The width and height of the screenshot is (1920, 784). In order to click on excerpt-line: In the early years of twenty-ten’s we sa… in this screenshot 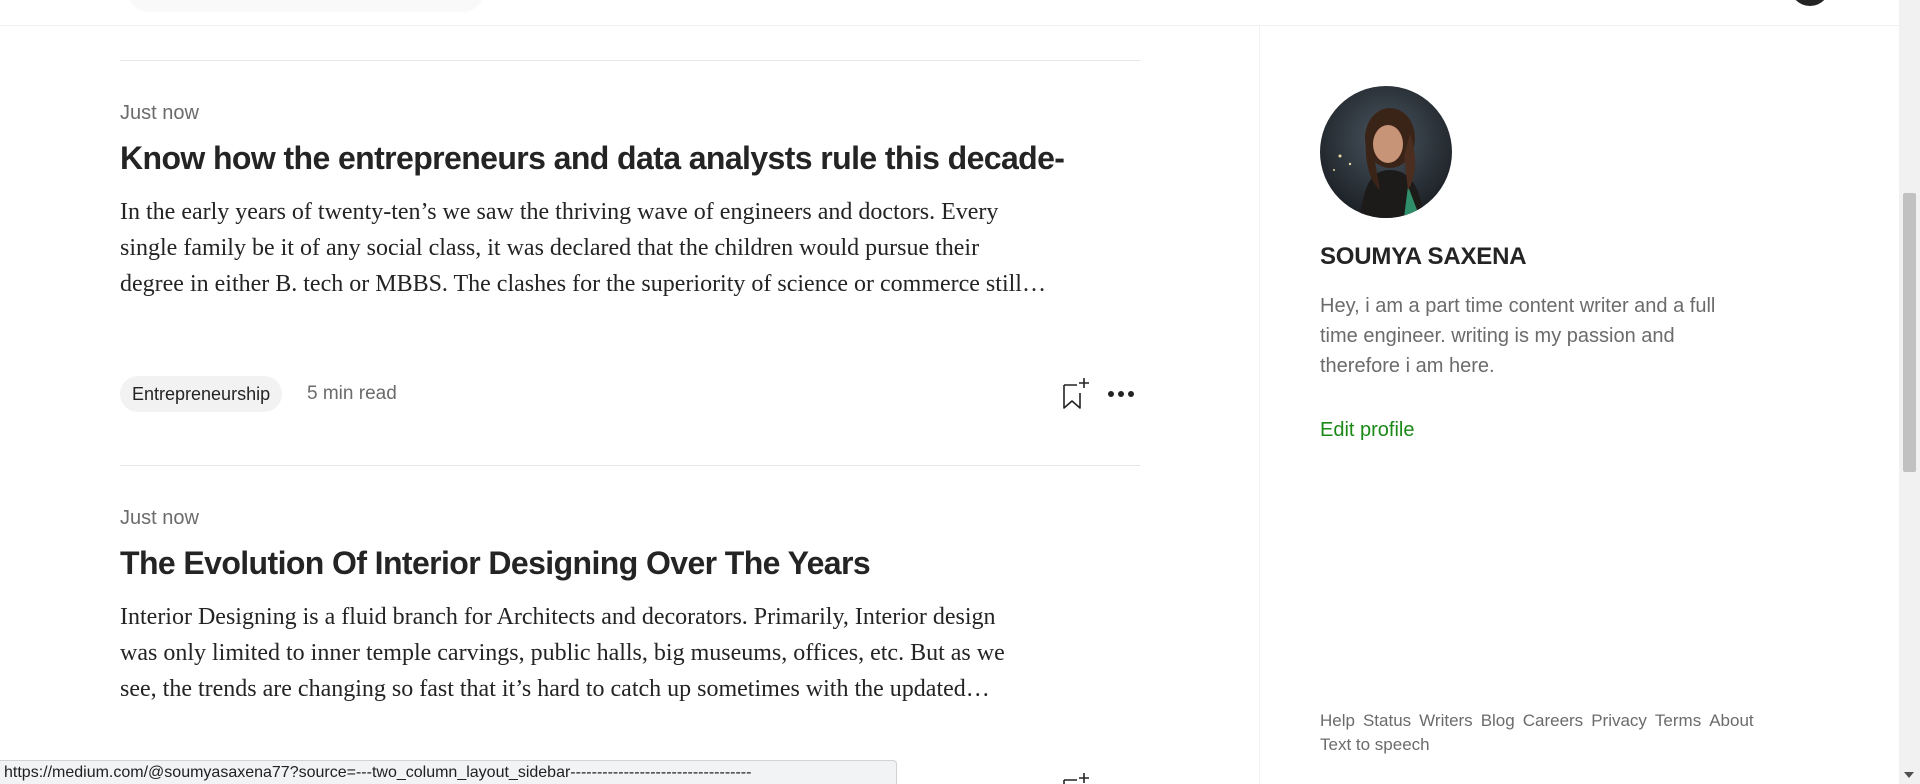, I will do `click(559, 212)`.